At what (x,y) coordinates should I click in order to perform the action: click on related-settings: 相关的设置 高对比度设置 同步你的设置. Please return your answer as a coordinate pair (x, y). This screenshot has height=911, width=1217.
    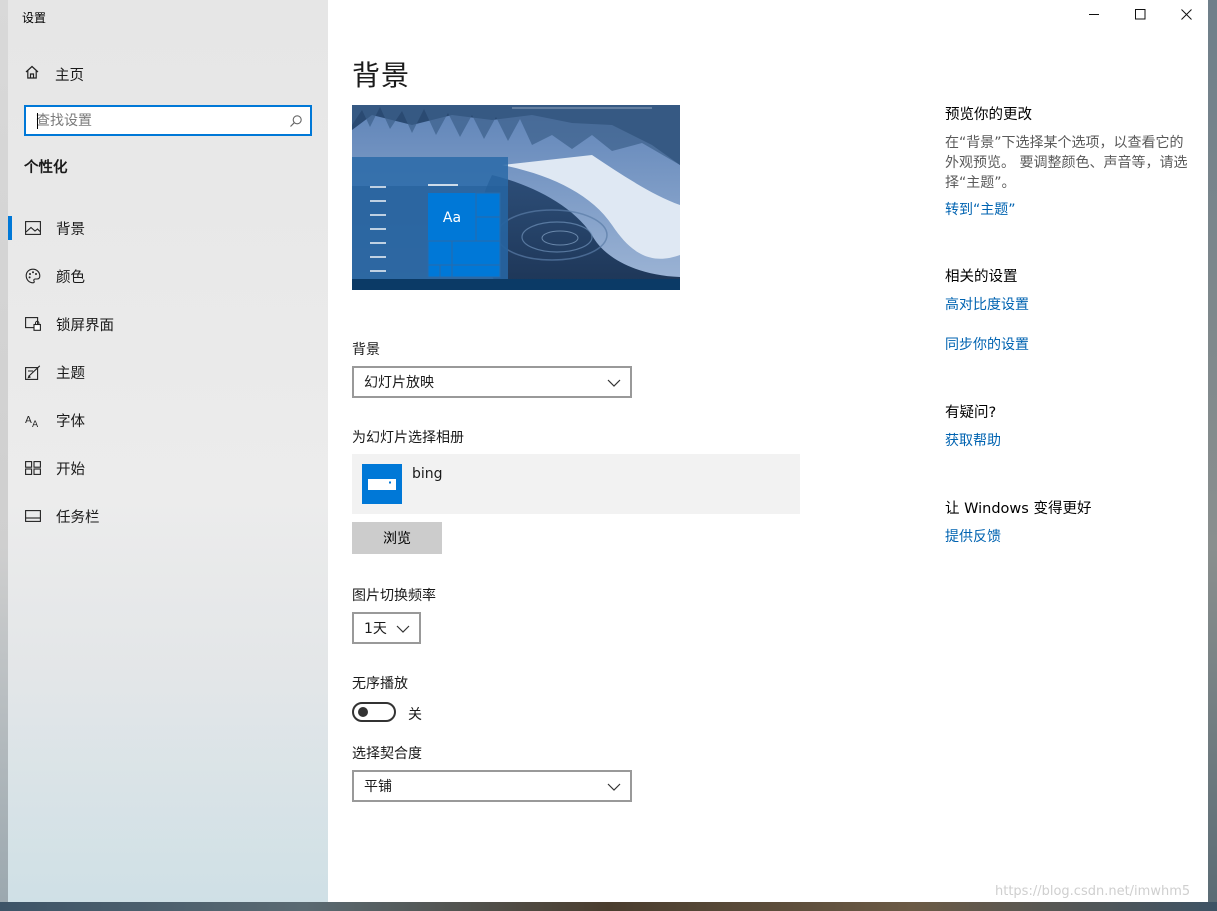
    Looking at the image, I should click on (1070, 309).